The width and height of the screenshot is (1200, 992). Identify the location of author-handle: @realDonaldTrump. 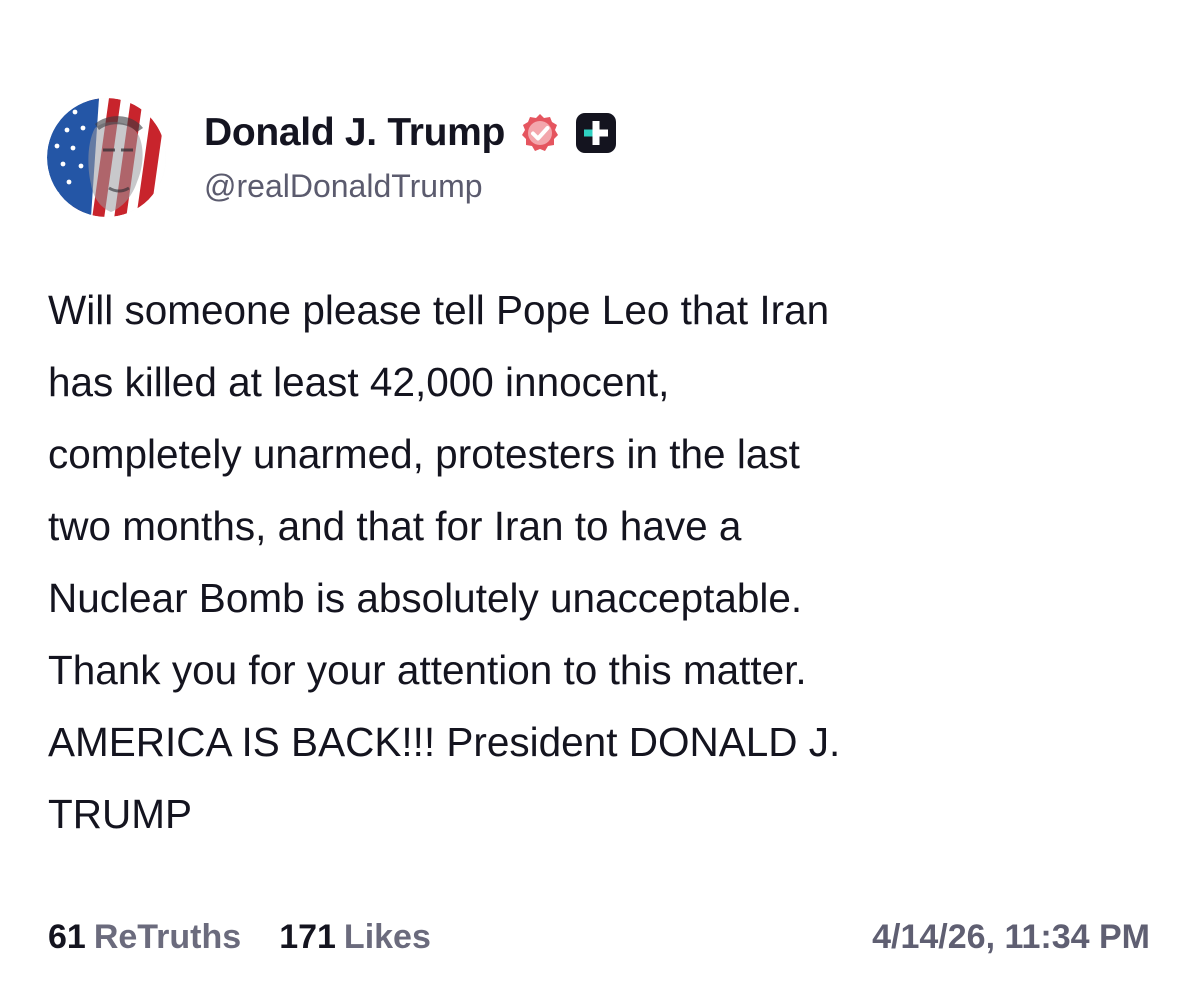
(410, 186).